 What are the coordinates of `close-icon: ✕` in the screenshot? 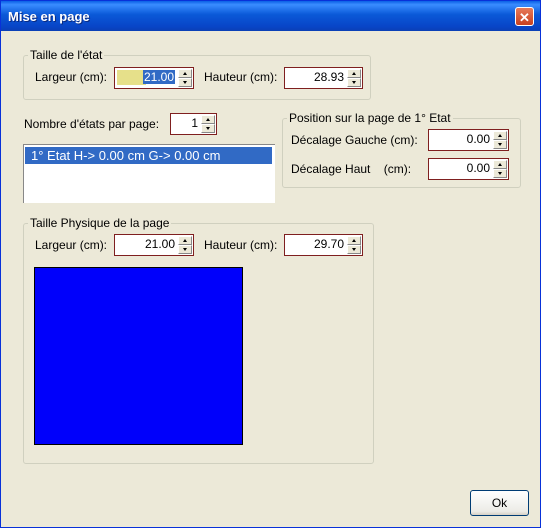 It's located at (524, 17).